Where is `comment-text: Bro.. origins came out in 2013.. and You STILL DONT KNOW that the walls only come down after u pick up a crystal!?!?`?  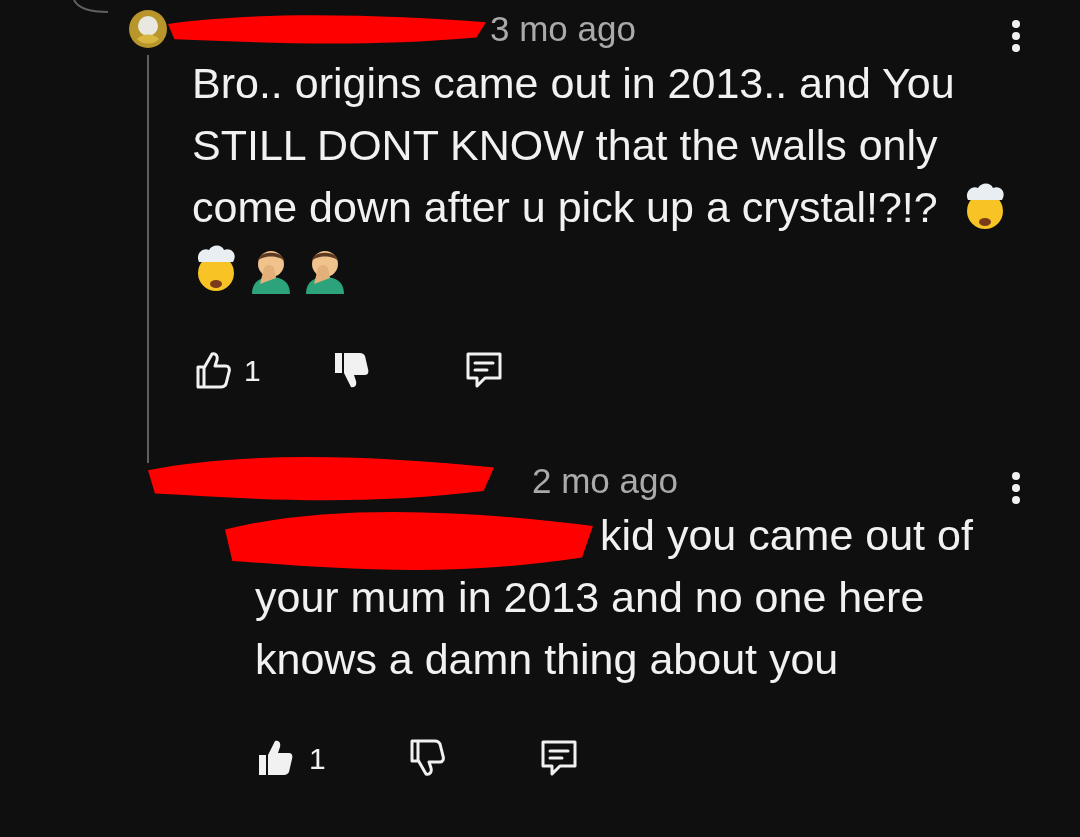 comment-text: Bro.. origins came out in 2013.. and You STILL DONT KNOW that the walls only come down after u pick up a crystal!?!? is located at coordinates (573, 145).